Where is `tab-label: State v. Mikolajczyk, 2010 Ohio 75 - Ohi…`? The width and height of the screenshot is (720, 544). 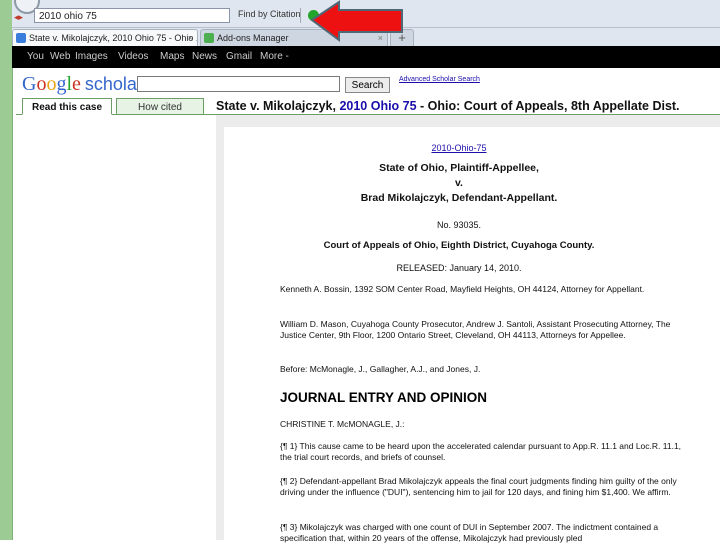 tab-label: State v. Mikolajczyk, 2010 Ohio 75 - Ohi… is located at coordinates (113, 38).